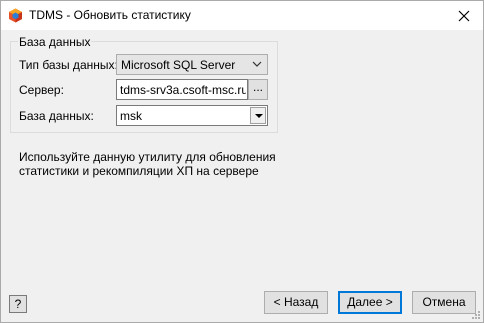  I want to click on database-label: База данных:, so click(56, 116).